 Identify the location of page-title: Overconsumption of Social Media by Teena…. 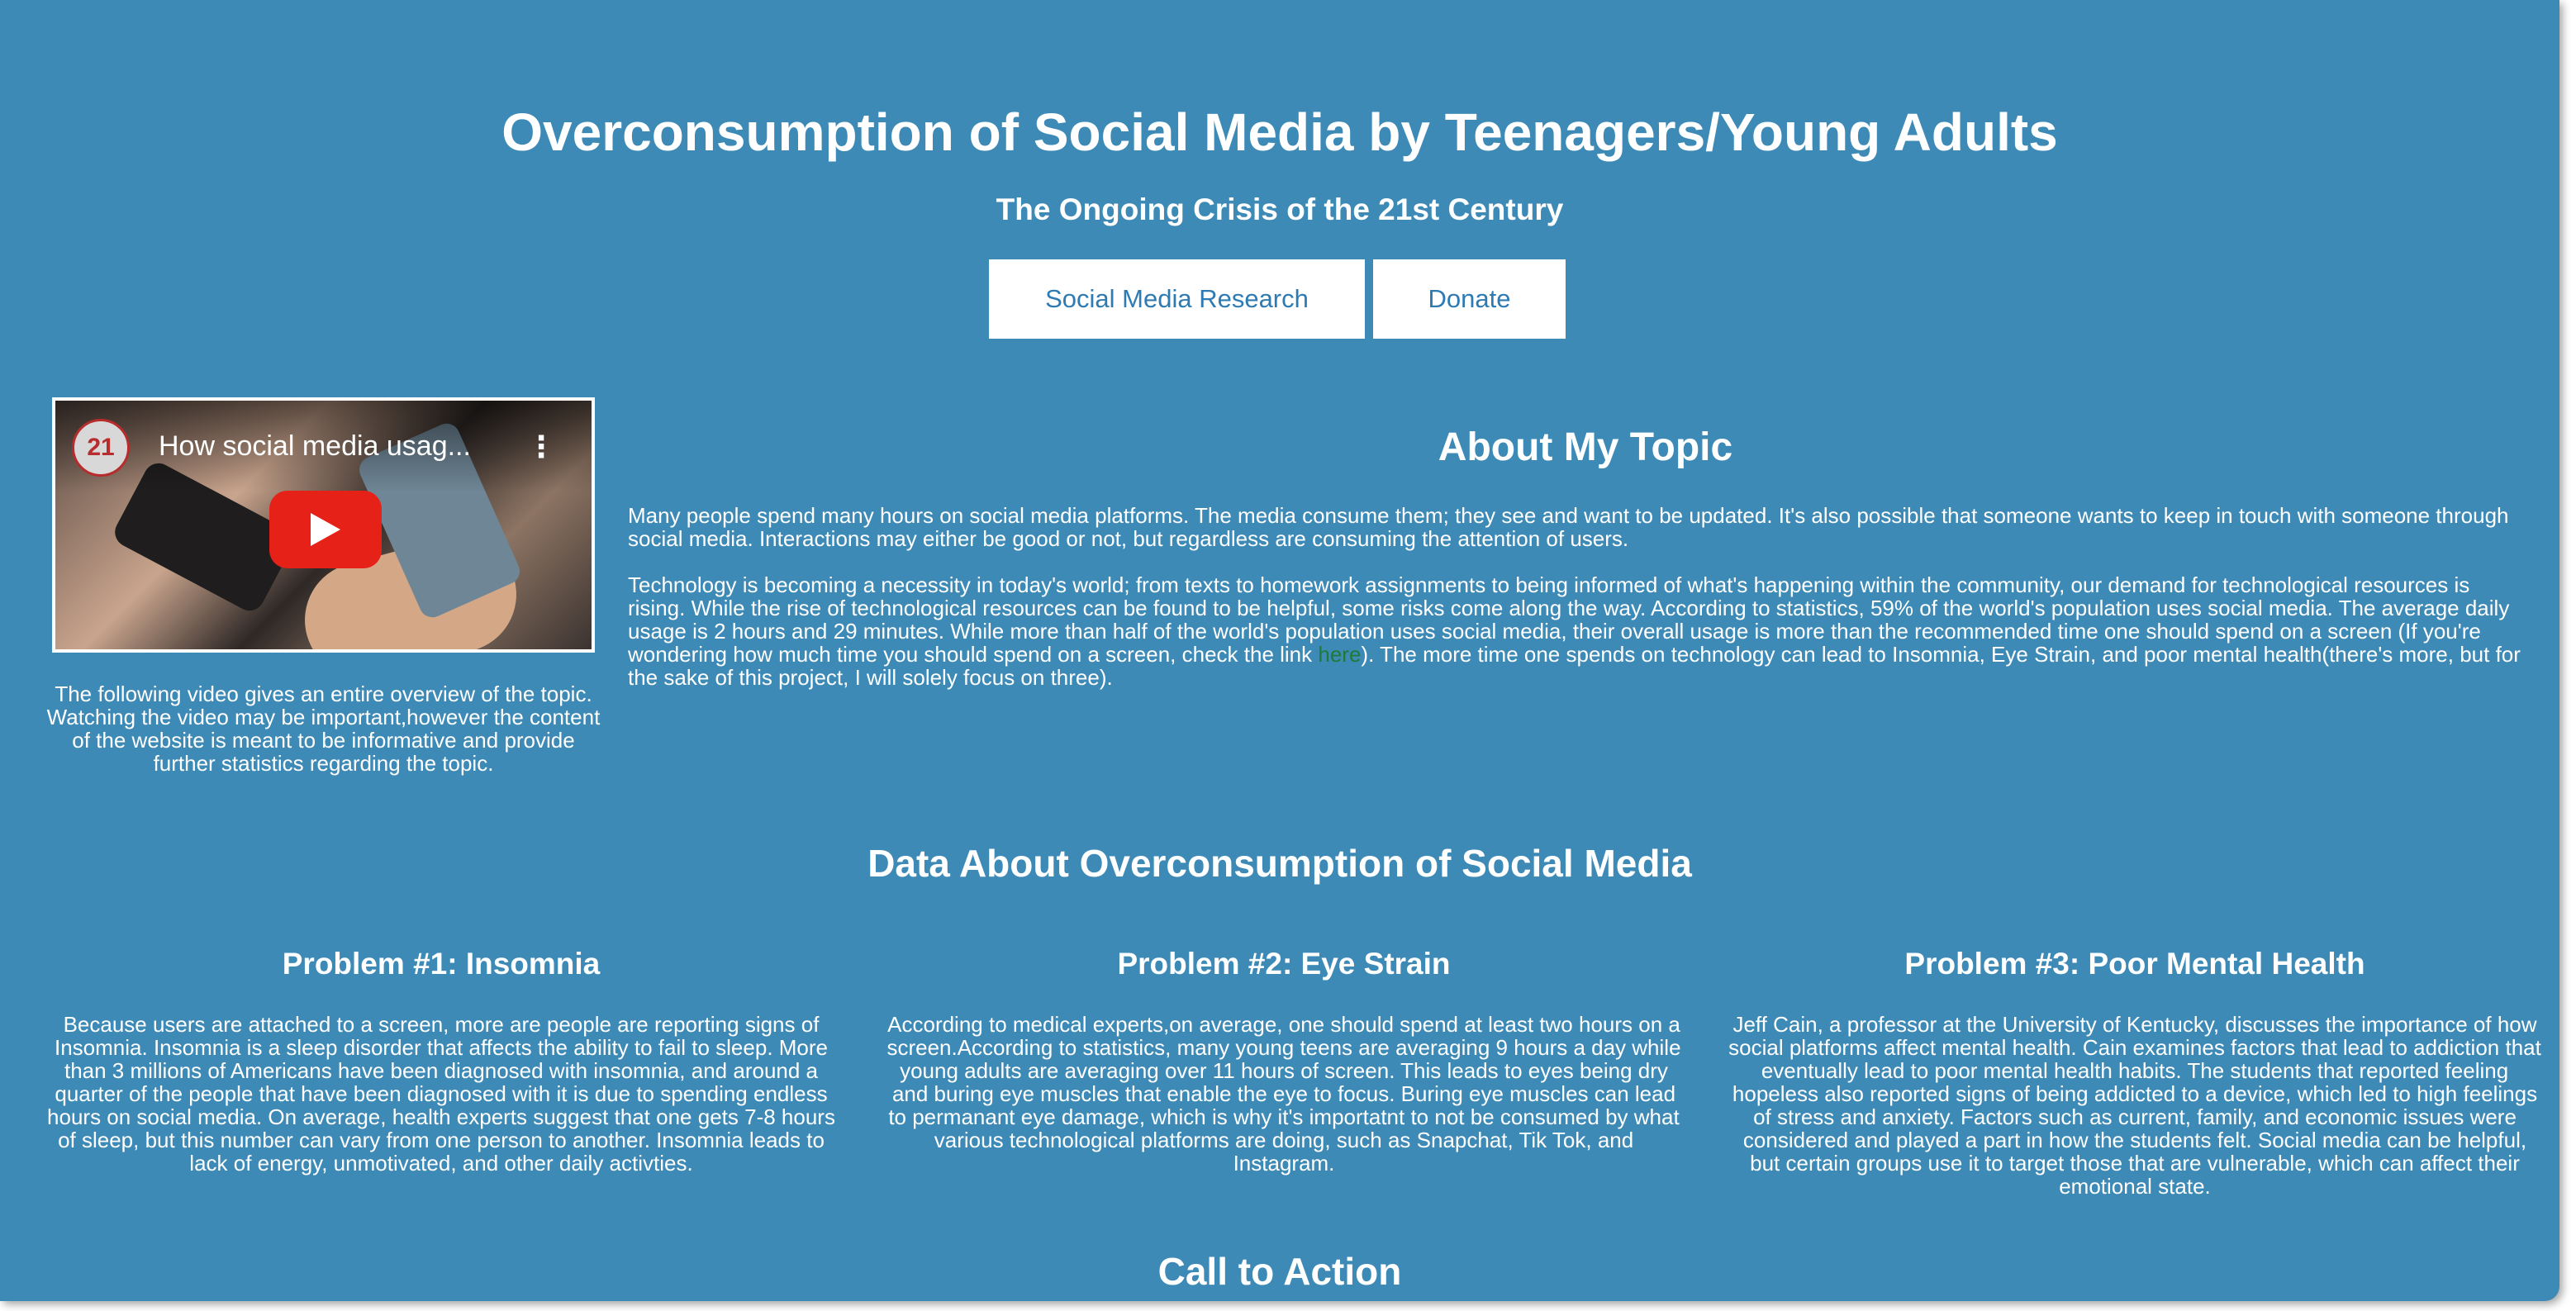
(1279, 132).